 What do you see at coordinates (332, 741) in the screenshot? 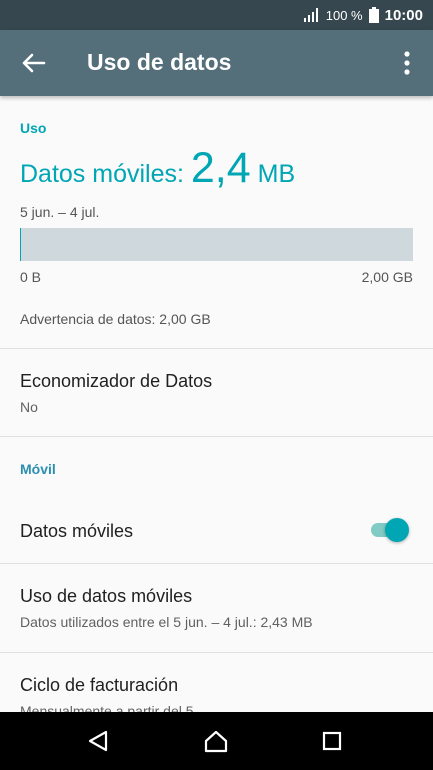
I see `recents-square-icon` at bounding box center [332, 741].